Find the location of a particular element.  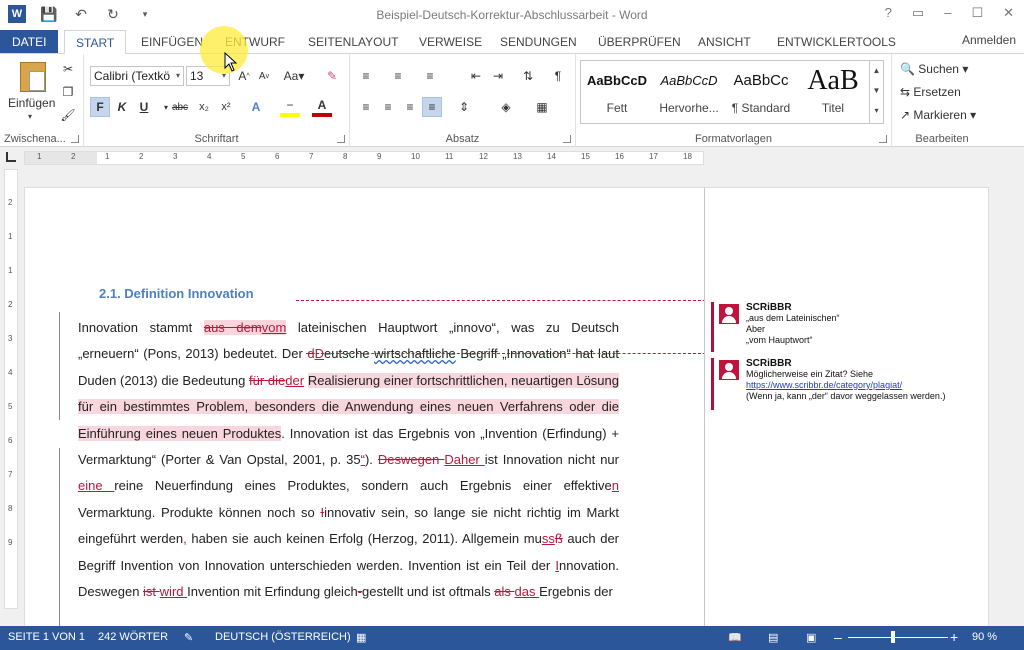

style-titel: AaB Titel is located at coordinates (833, 92).